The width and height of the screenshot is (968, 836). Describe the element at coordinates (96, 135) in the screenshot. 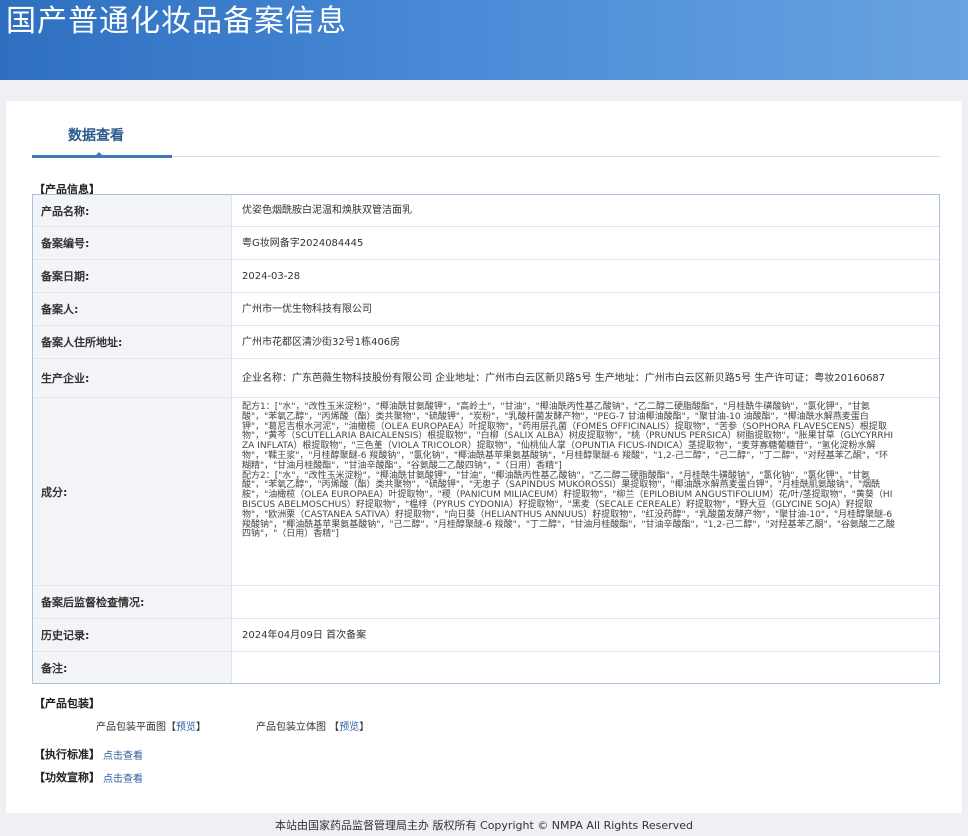

I see `tab-data-view: 数据查看` at that location.